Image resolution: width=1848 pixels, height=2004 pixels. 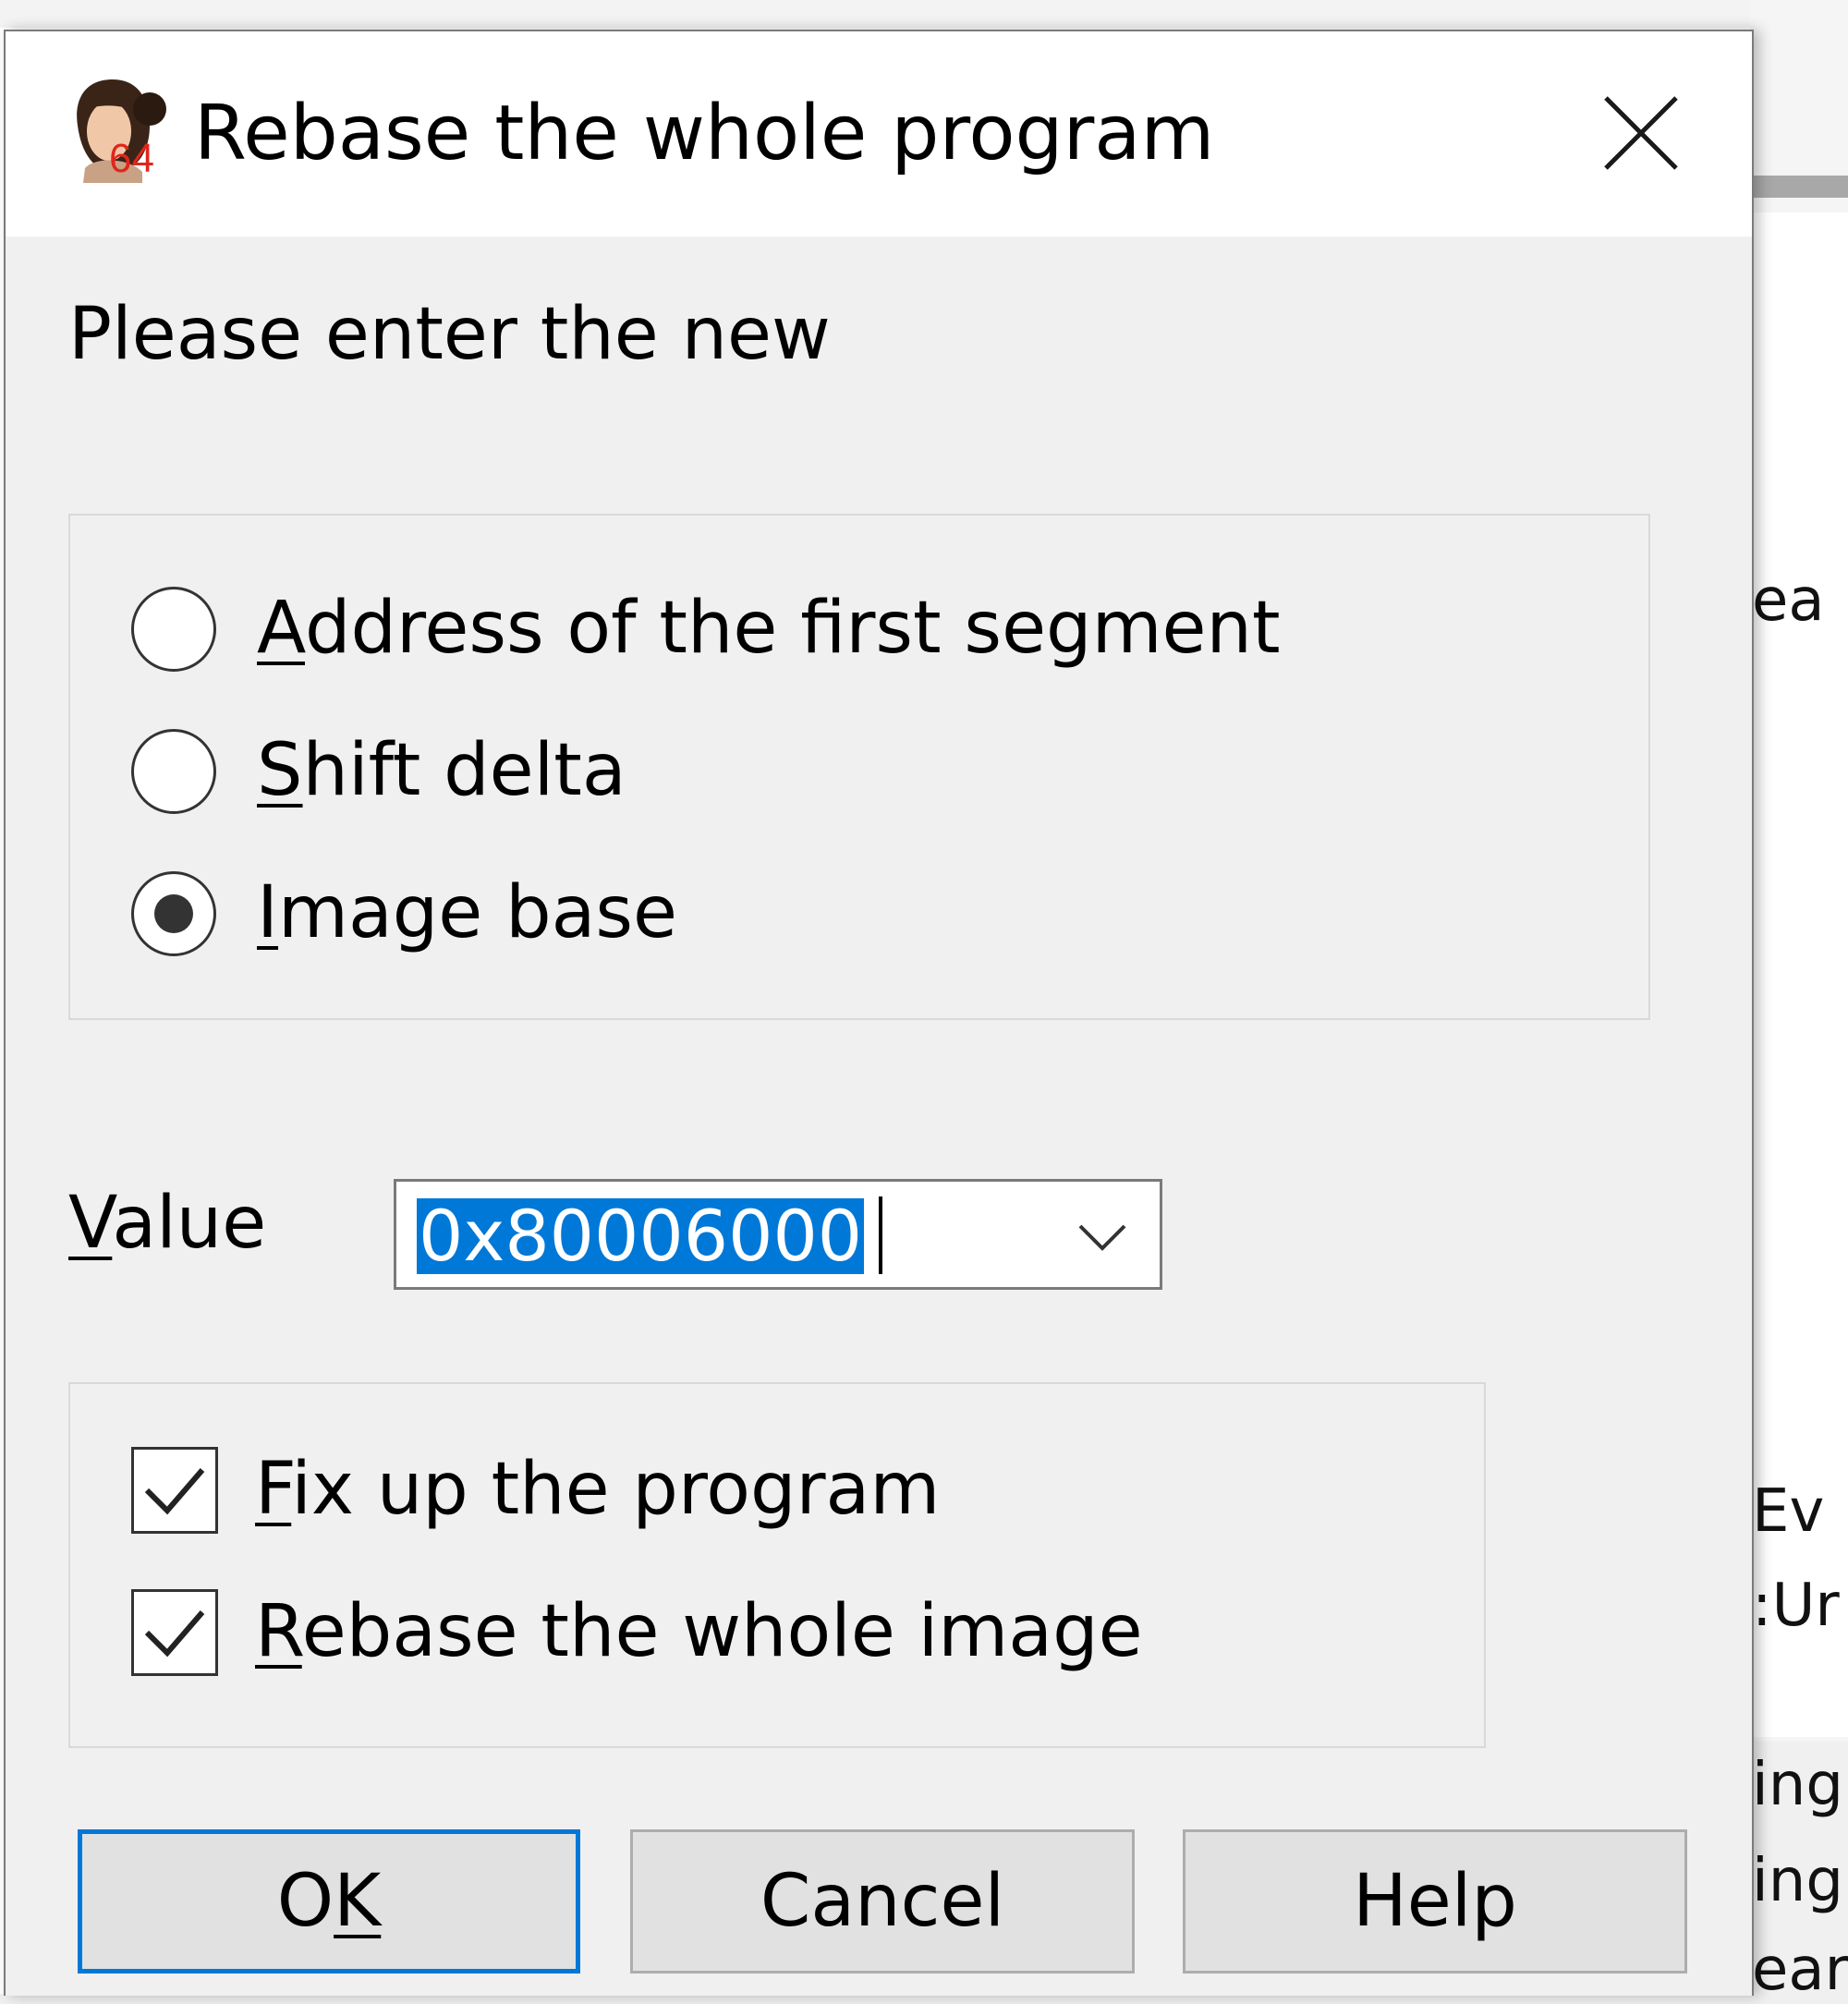 I want to click on radio-label: Shift delta, so click(x=441, y=771).